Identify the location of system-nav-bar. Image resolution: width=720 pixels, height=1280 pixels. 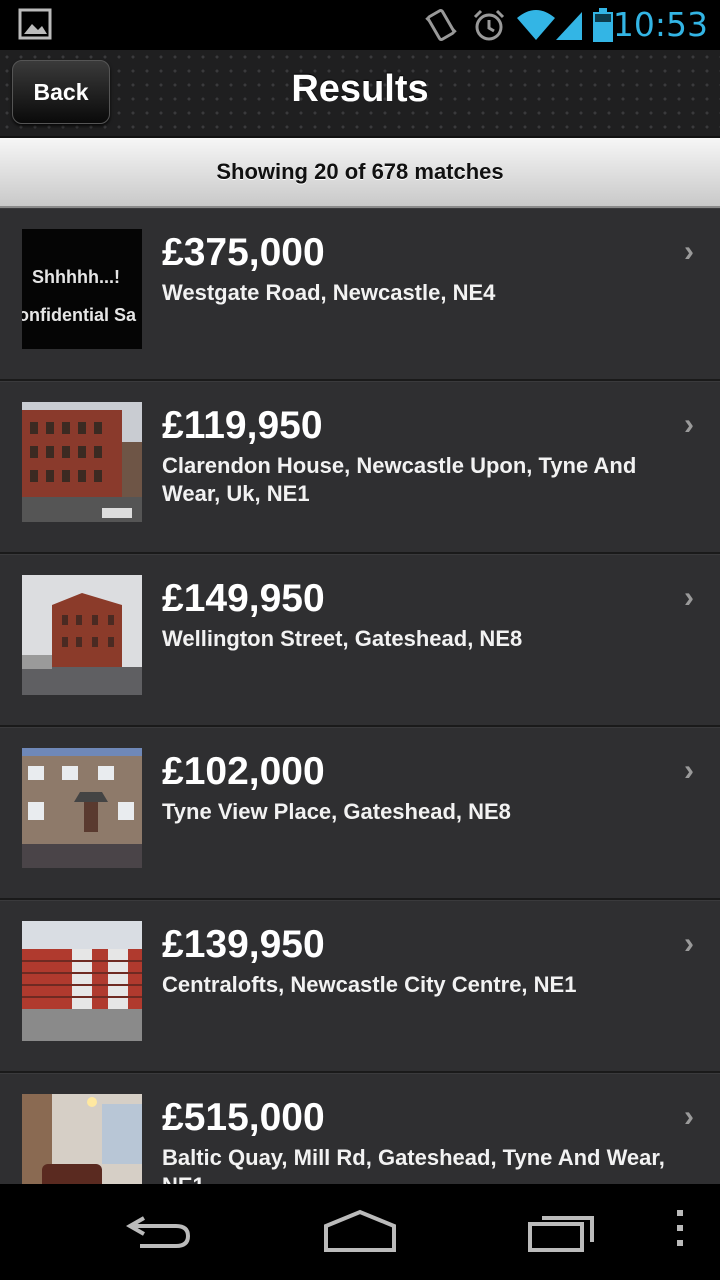
(360, 1232).